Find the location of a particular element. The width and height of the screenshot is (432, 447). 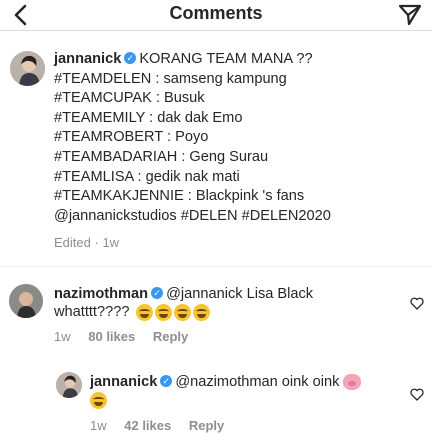

pig-face-emoji is located at coordinates (352, 382).